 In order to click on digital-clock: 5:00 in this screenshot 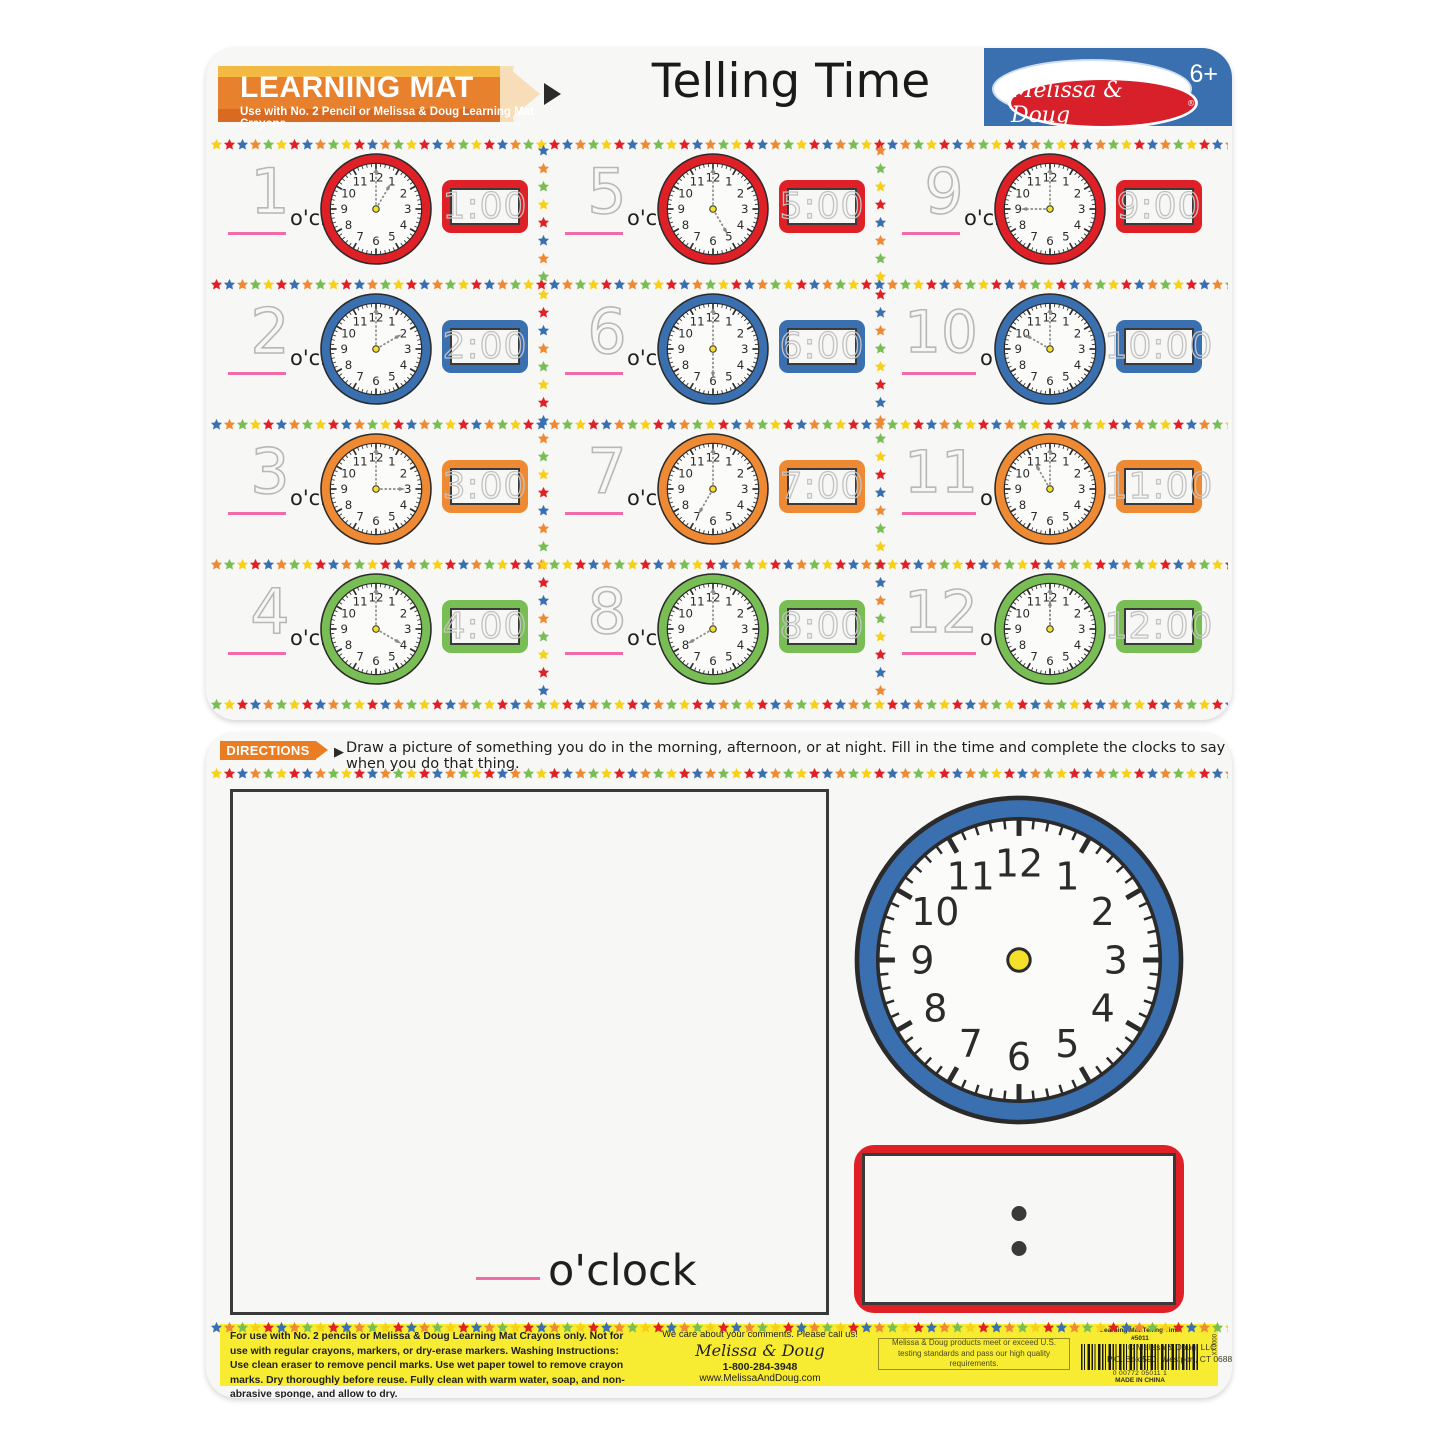, I will do `click(822, 206)`.